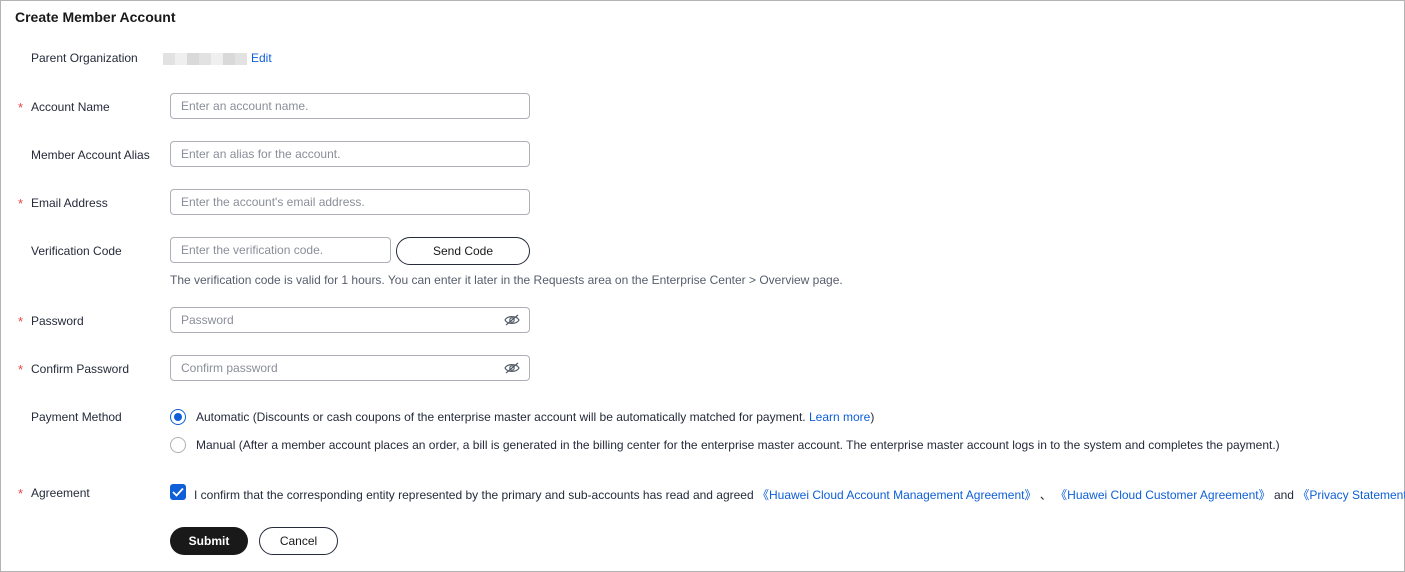 The image size is (1405, 572). Describe the element at coordinates (76, 251) in the screenshot. I see `verification-code-label: Verification Code` at that location.